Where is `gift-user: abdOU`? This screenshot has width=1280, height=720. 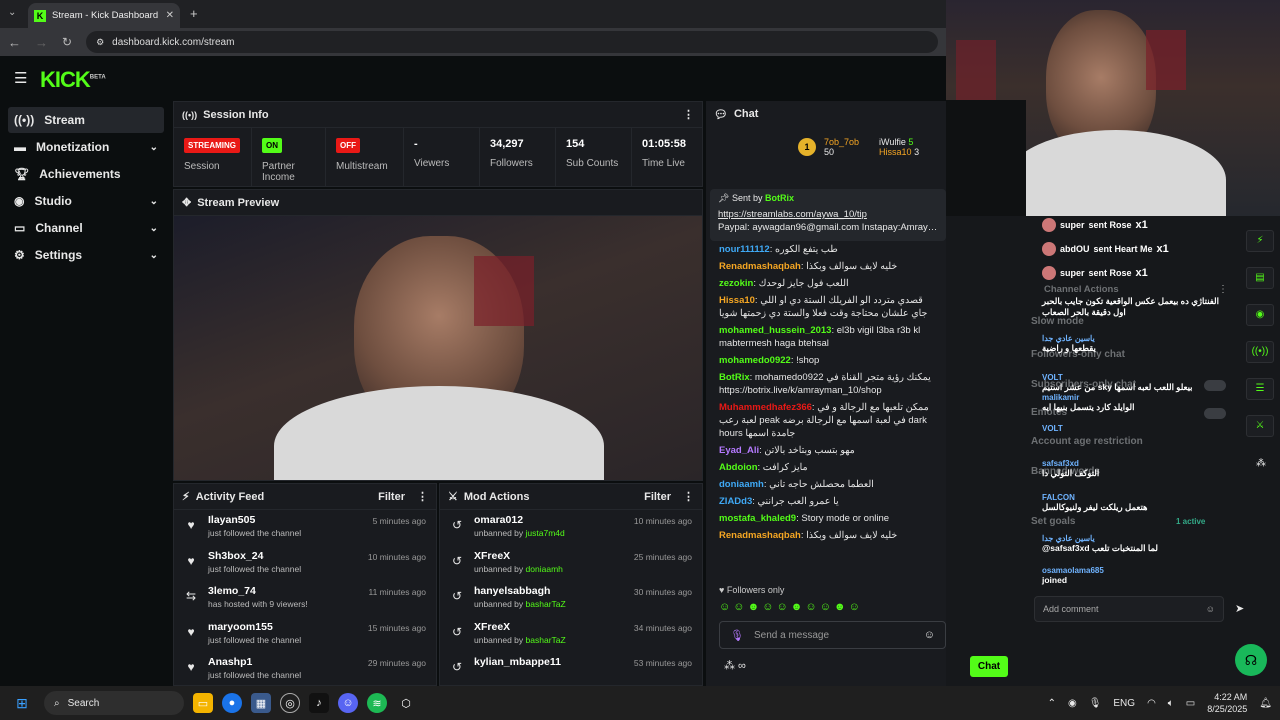 gift-user: abdOU is located at coordinates (1075, 249).